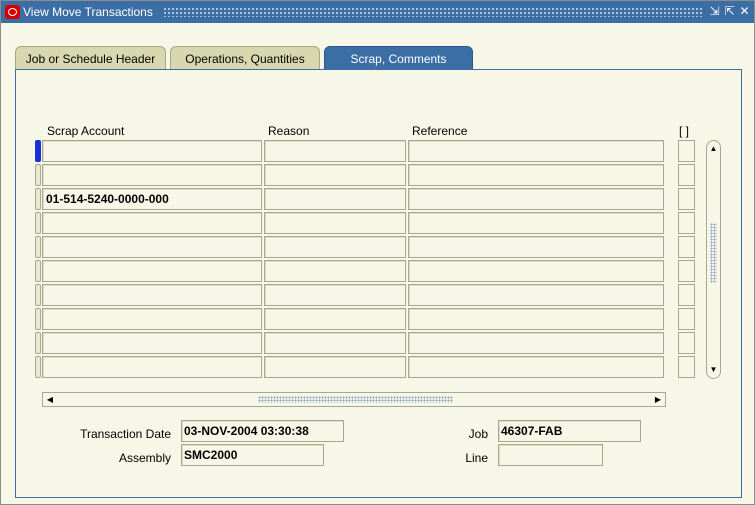  Describe the element at coordinates (88, 12) in the screenshot. I see `window-title: View Move Transactions` at that location.